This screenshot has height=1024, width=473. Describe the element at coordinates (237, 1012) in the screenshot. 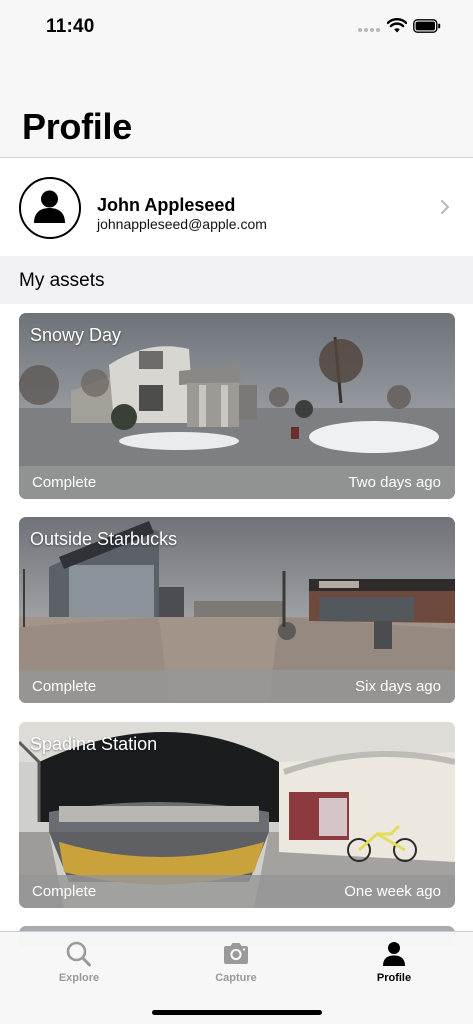

I see `home-indicator` at that location.